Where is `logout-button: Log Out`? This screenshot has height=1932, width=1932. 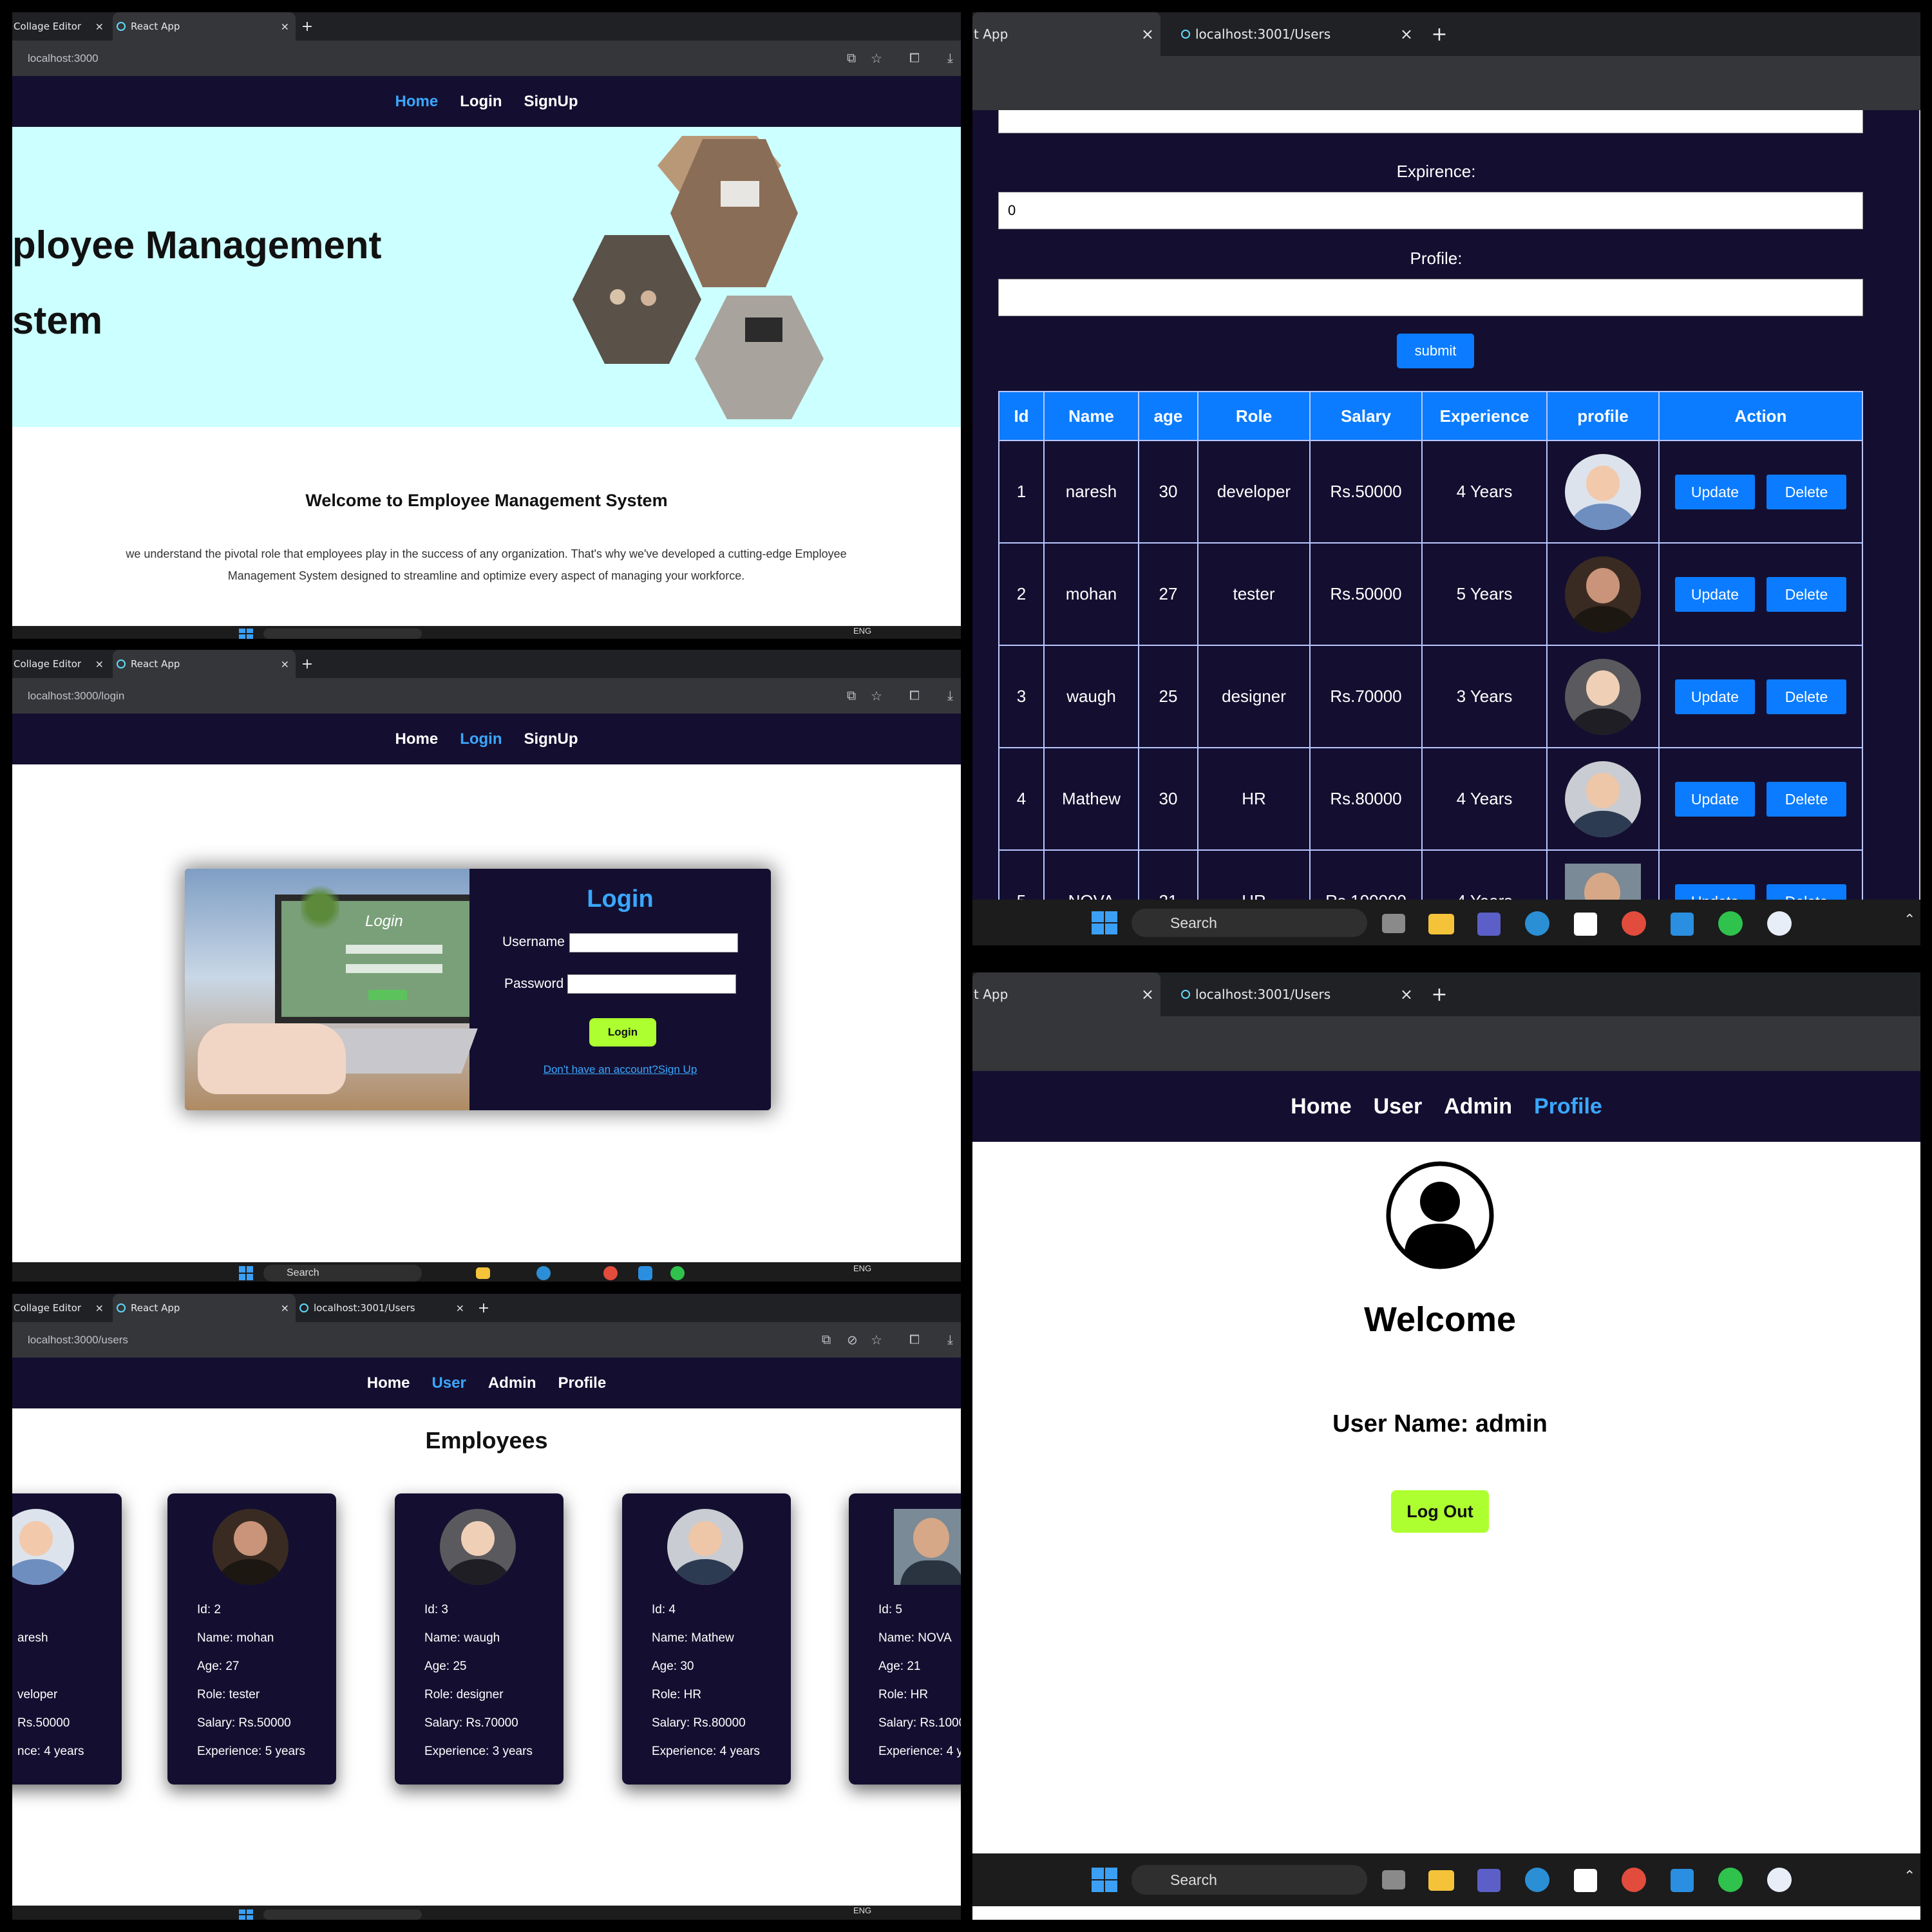 logout-button: Log Out is located at coordinates (1440, 1512).